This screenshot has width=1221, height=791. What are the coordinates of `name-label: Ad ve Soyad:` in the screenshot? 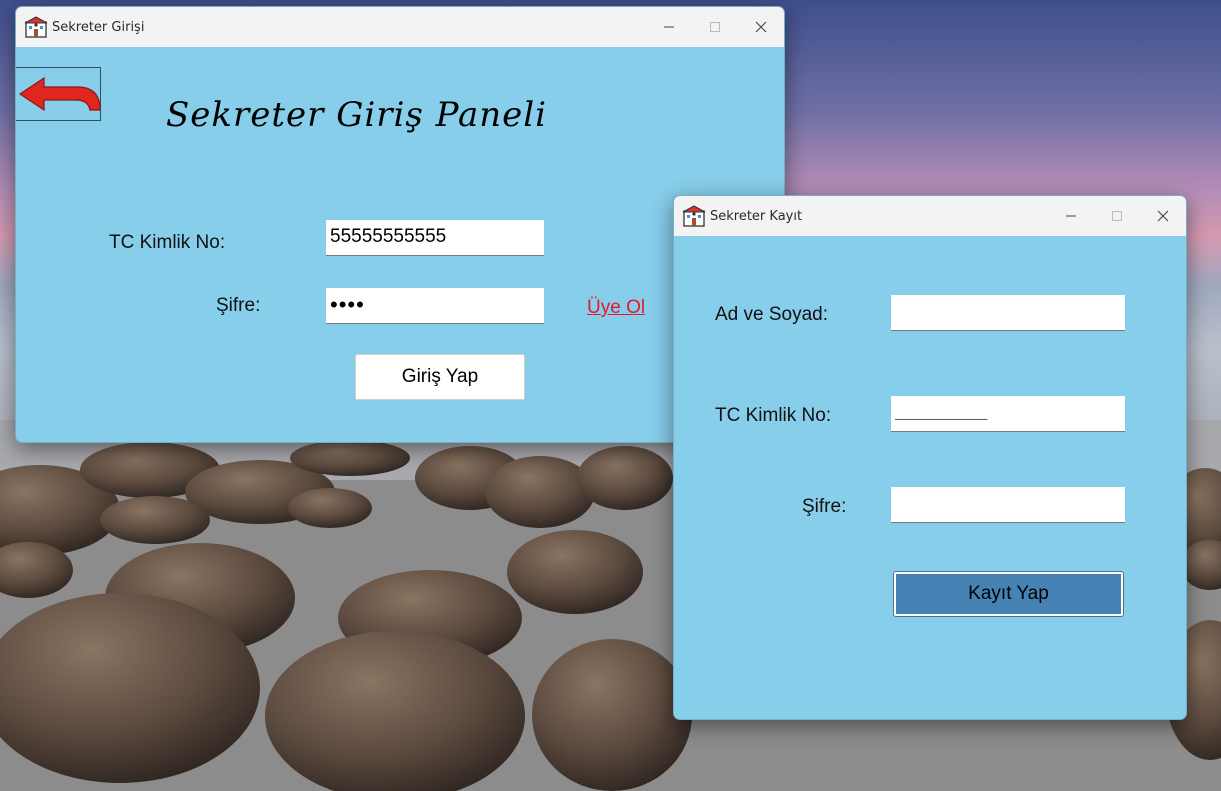 It's located at (772, 314).